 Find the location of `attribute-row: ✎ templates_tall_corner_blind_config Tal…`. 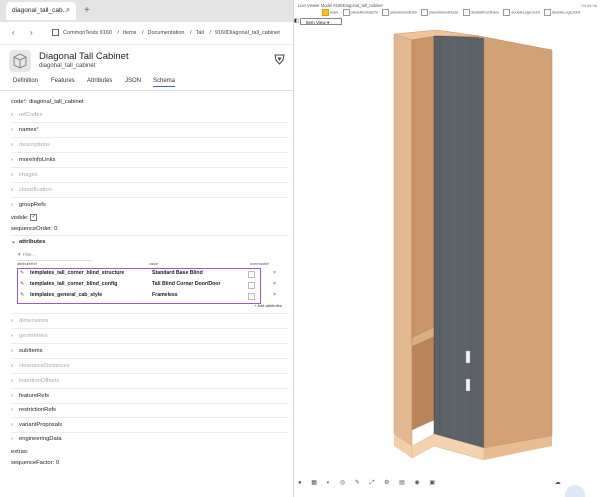

attribute-row: ✎ templates_tall_corner_blind_config Tal… is located at coordinates (153, 285).